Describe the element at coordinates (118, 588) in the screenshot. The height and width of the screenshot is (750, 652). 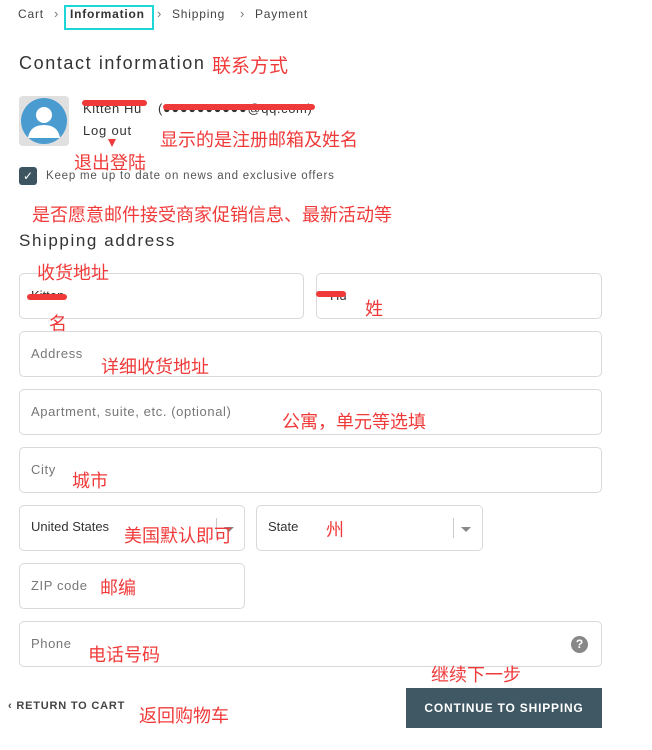
I see `annotation-zip: 邮编` at that location.